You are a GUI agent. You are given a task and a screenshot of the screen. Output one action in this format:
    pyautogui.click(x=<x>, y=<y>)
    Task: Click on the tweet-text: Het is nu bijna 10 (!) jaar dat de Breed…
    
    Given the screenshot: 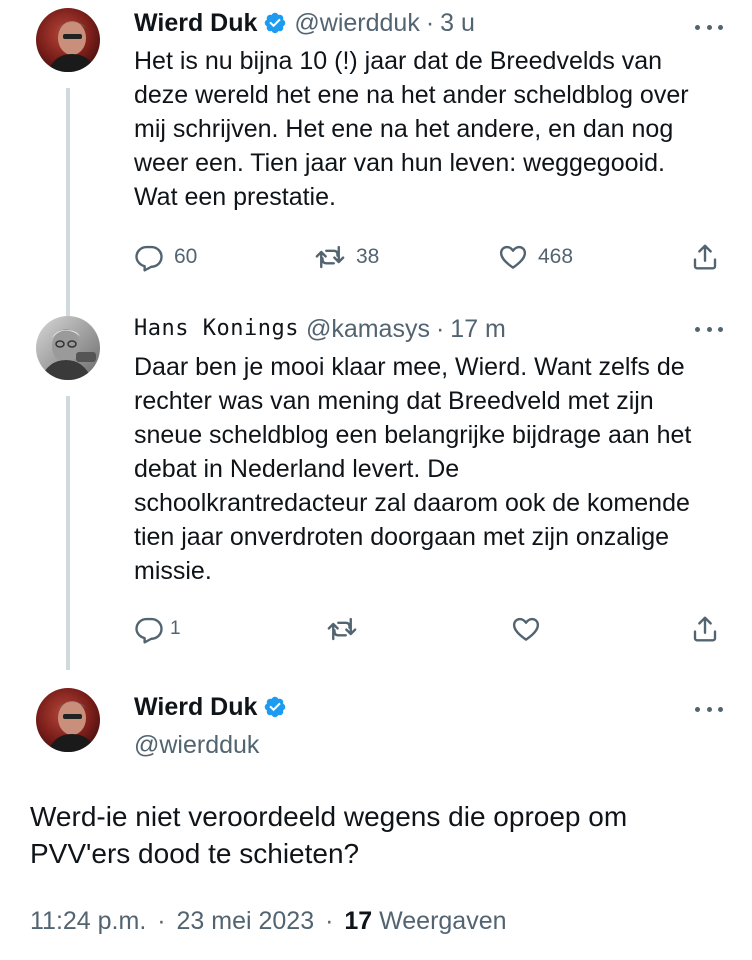 What is the action you would take?
    pyautogui.click(x=411, y=129)
    